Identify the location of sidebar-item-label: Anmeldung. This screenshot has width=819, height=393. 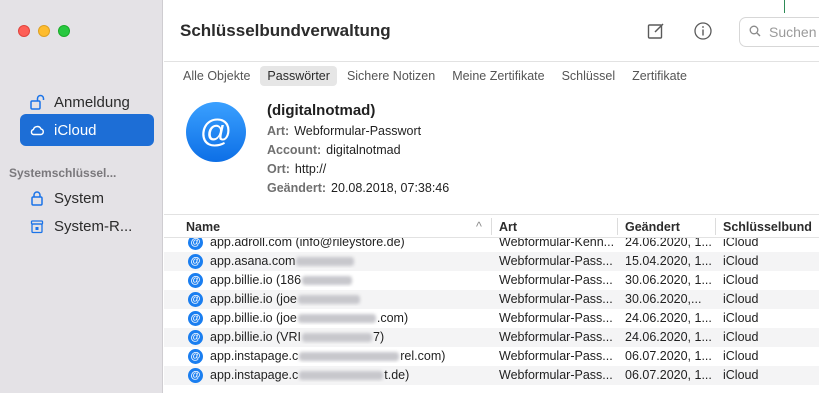
(92, 102).